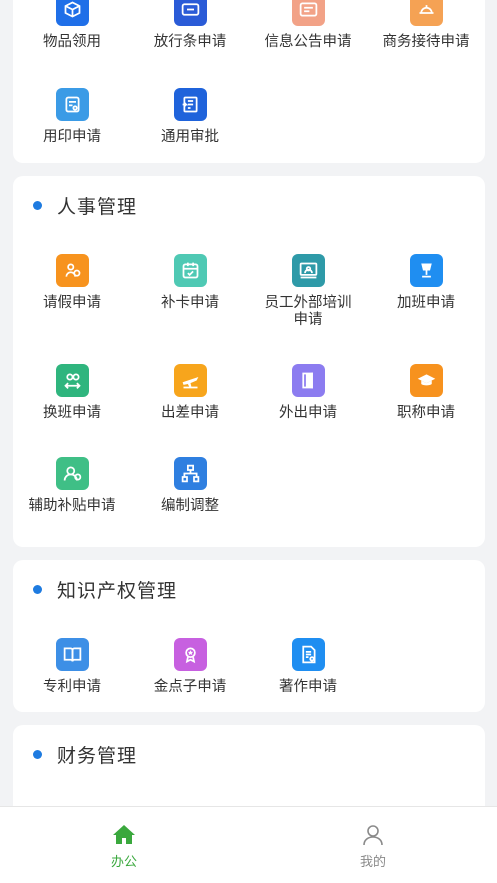  I want to click on bottom-tab-bar: 办公 我的, so click(248, 844).